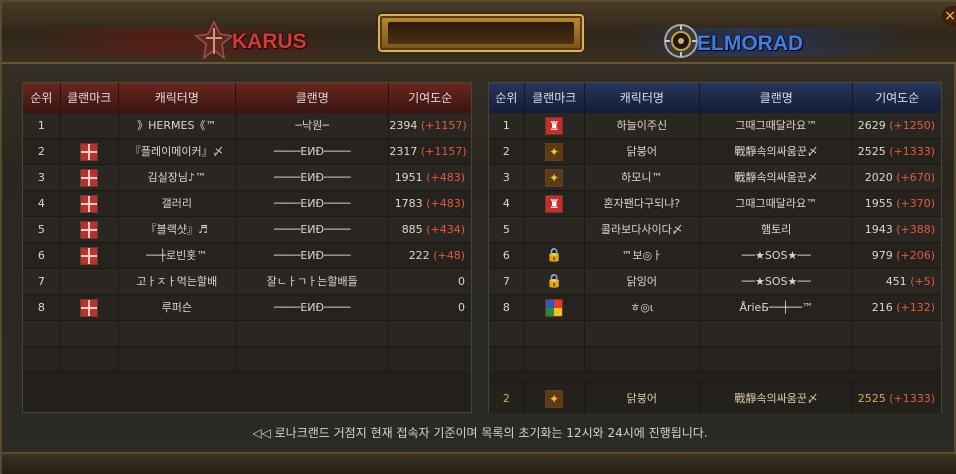 The height and width of the screenshot is (474, 956). Describe the element at coordinates (247, 152) in the screenshot. I see `table-row: 2 『플레이메이커』〆 ────EИĐ──── 2317 (+1157)` at that location.